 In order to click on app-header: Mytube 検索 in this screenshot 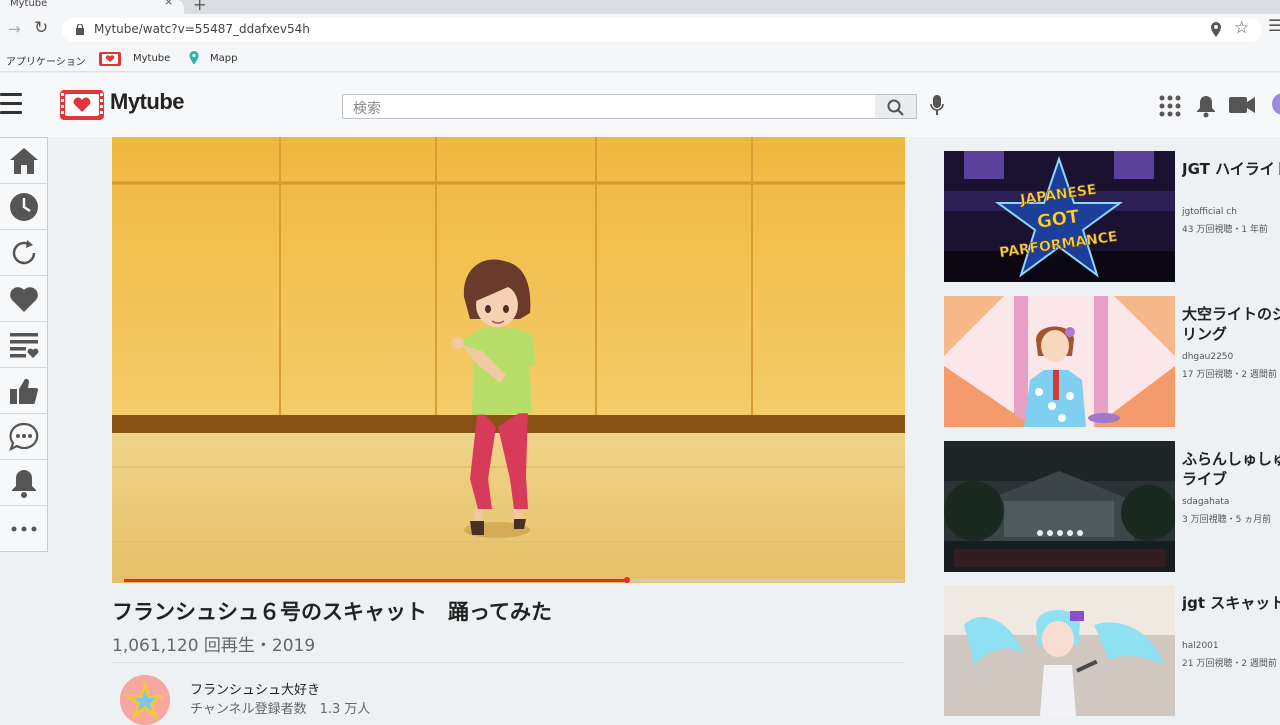, I will do `click(640, 105)`.